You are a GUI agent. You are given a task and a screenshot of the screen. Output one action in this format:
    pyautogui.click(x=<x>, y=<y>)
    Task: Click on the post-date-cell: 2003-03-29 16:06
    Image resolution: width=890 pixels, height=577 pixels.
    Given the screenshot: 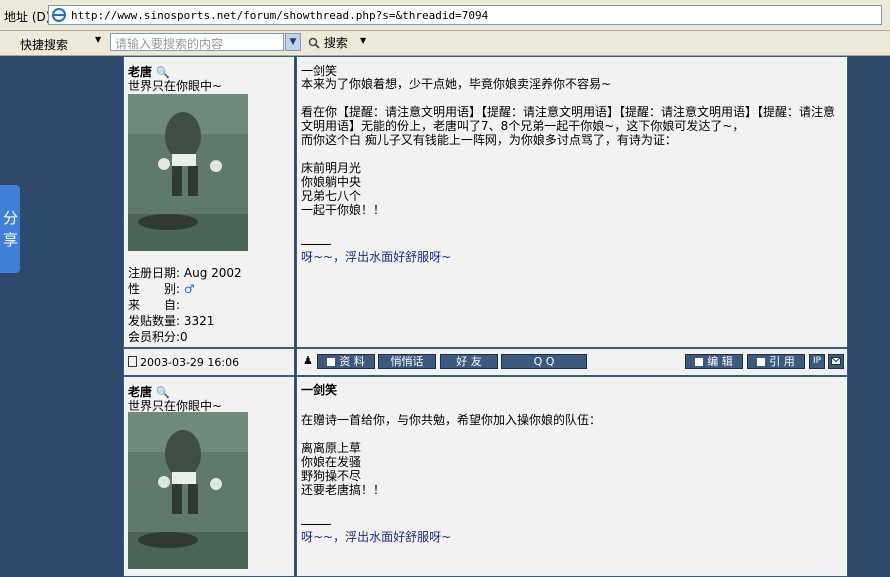 What is the action you would take?
    pyautogui.click(x=209, y=362)
    